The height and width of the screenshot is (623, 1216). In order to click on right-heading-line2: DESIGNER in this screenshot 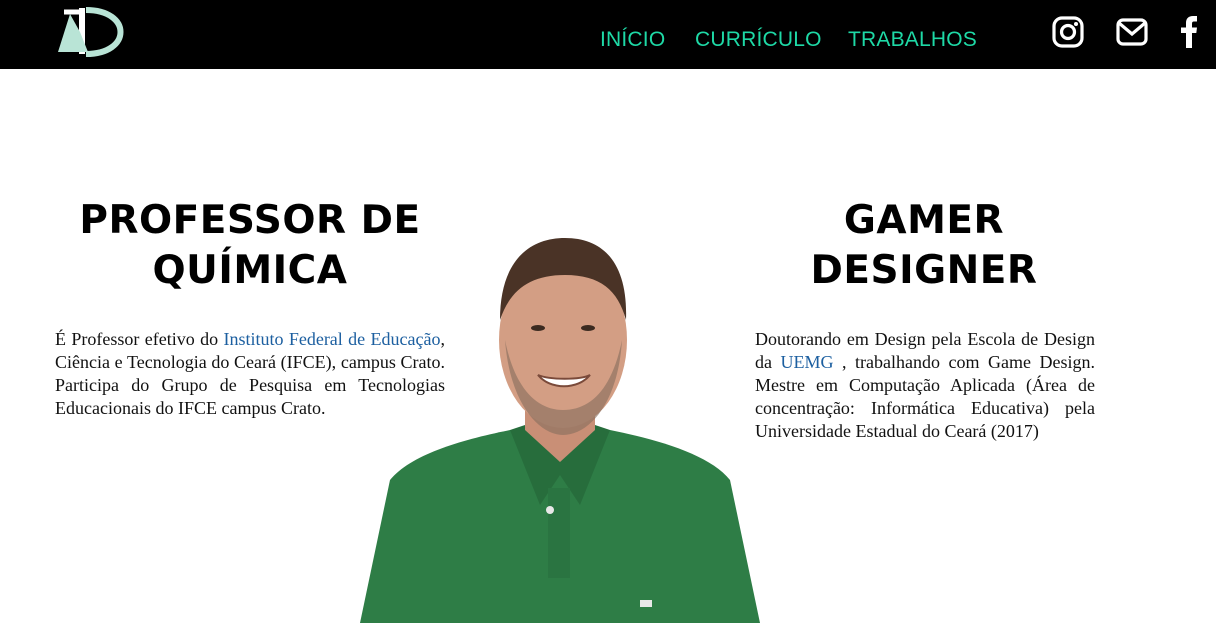, I will do `click(924, 270)`.